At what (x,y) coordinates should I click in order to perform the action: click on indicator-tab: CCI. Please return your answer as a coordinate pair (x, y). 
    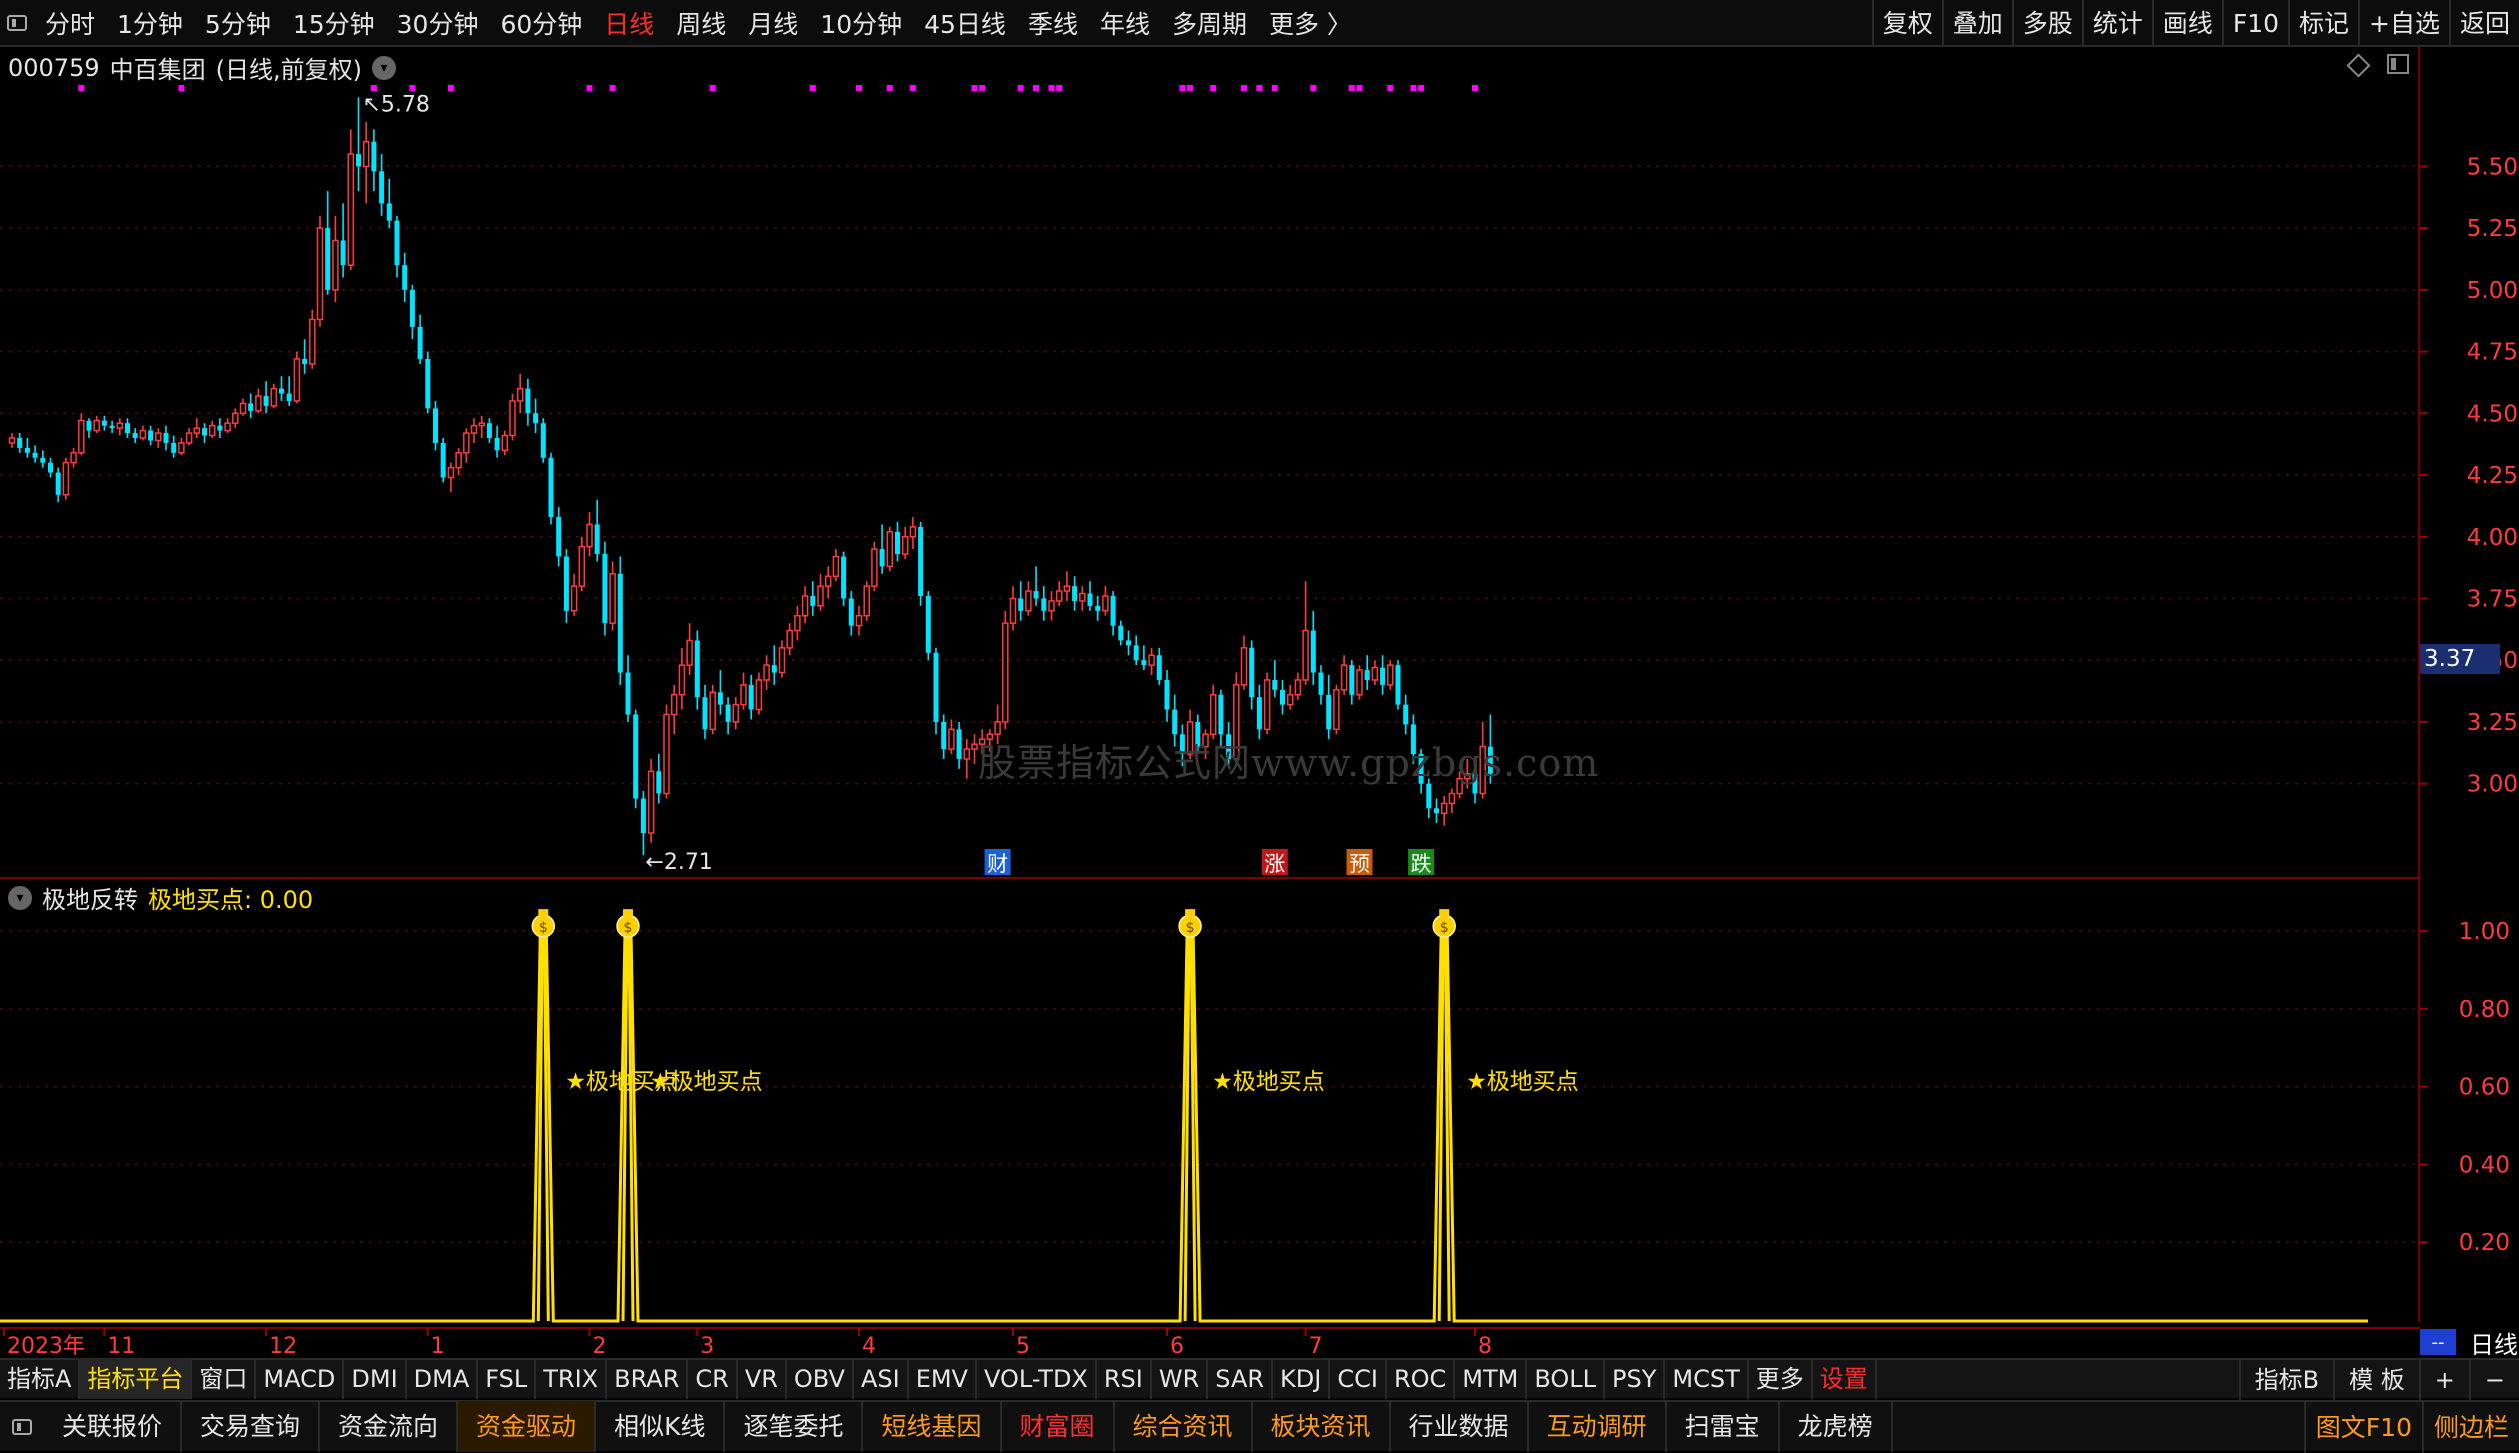
    Looking at the image, I should click on (1358, 1379).